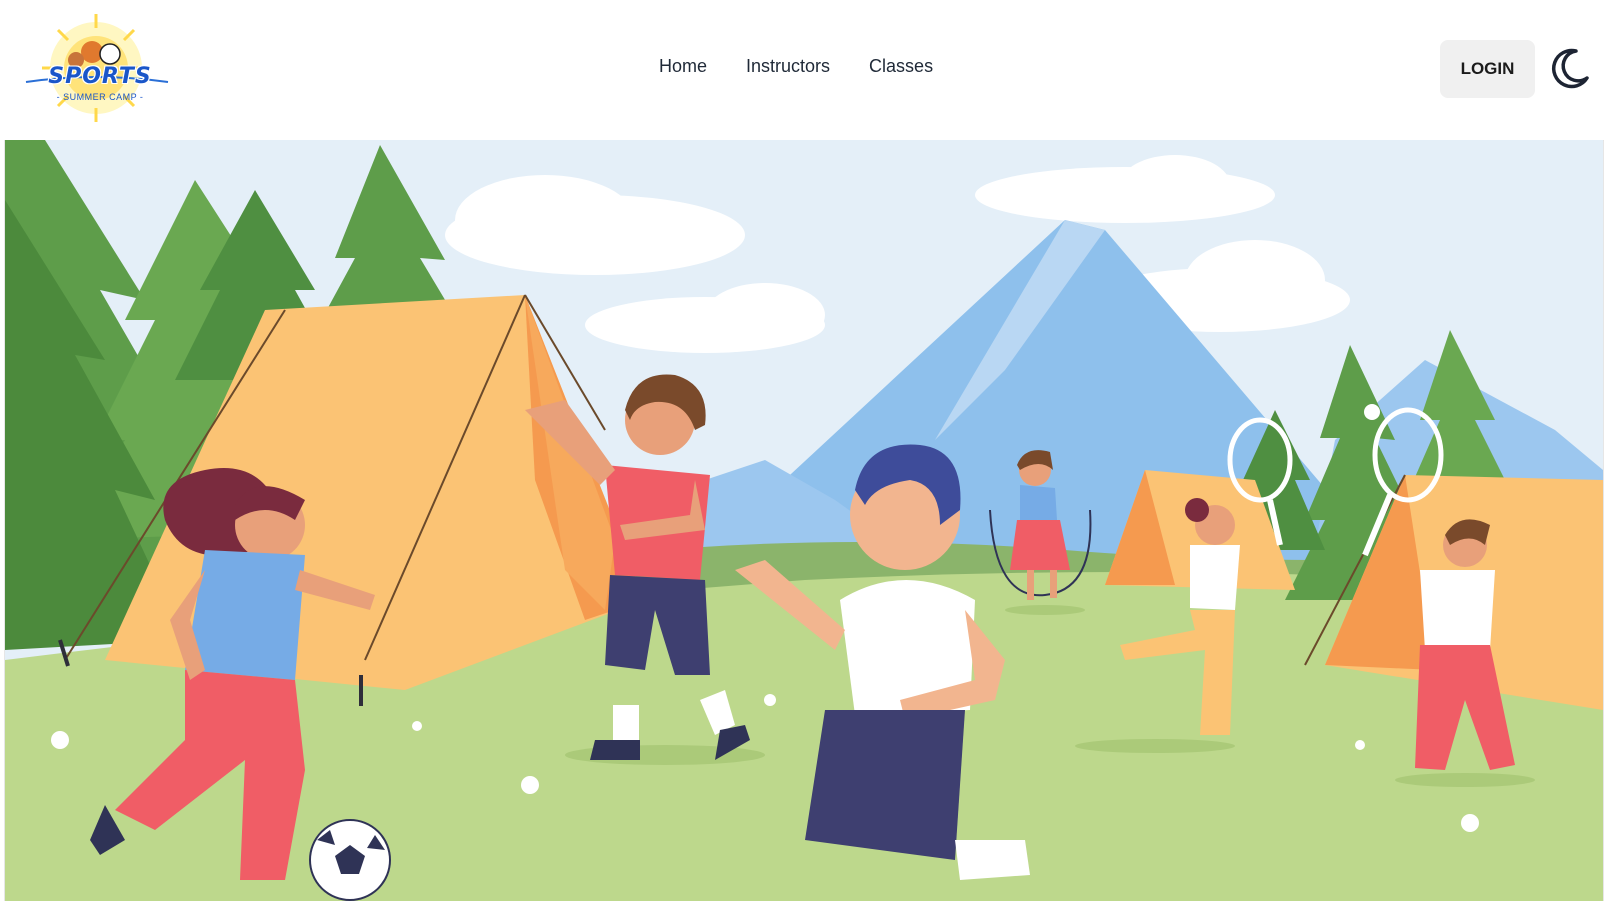 This screenshot has width=1608, height=901. Describe the element at coordinates (100, 97) in the screenshot. I see `logo-subtitle: - SUMMER CAMP -` at that location.